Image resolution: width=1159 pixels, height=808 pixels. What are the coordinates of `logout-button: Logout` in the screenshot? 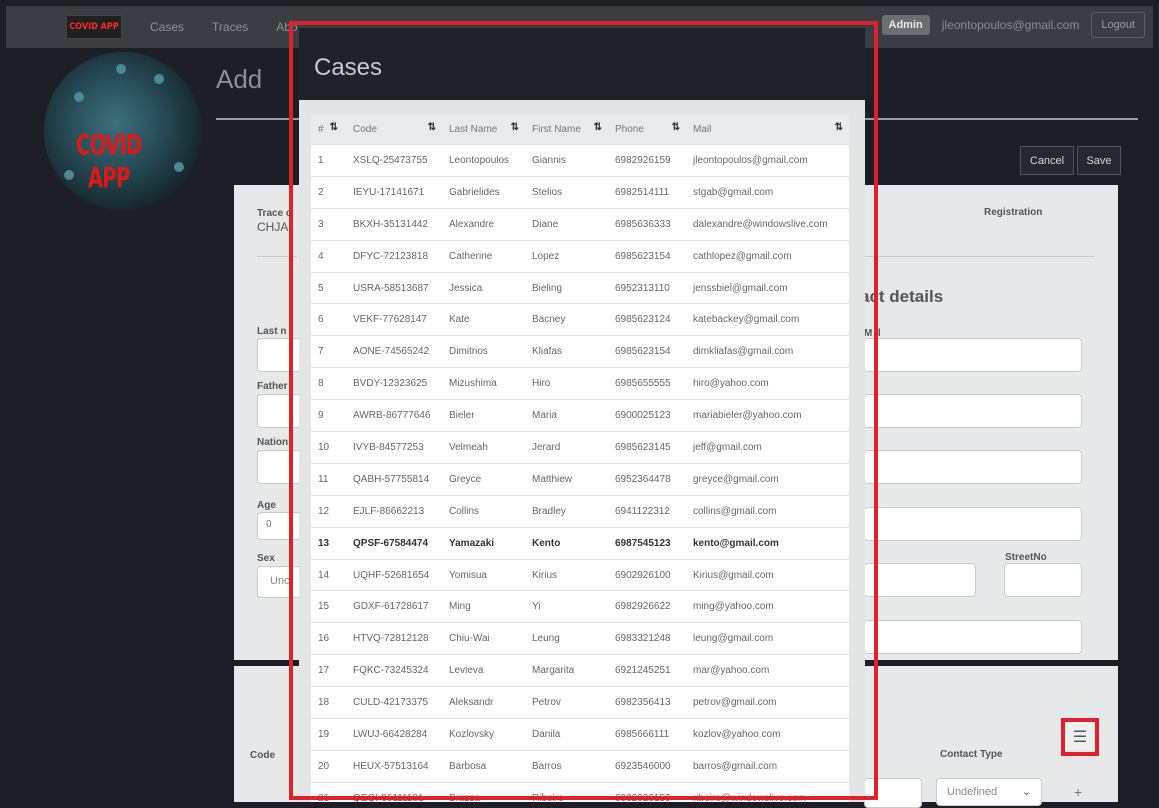 It's located at (1118, 25).